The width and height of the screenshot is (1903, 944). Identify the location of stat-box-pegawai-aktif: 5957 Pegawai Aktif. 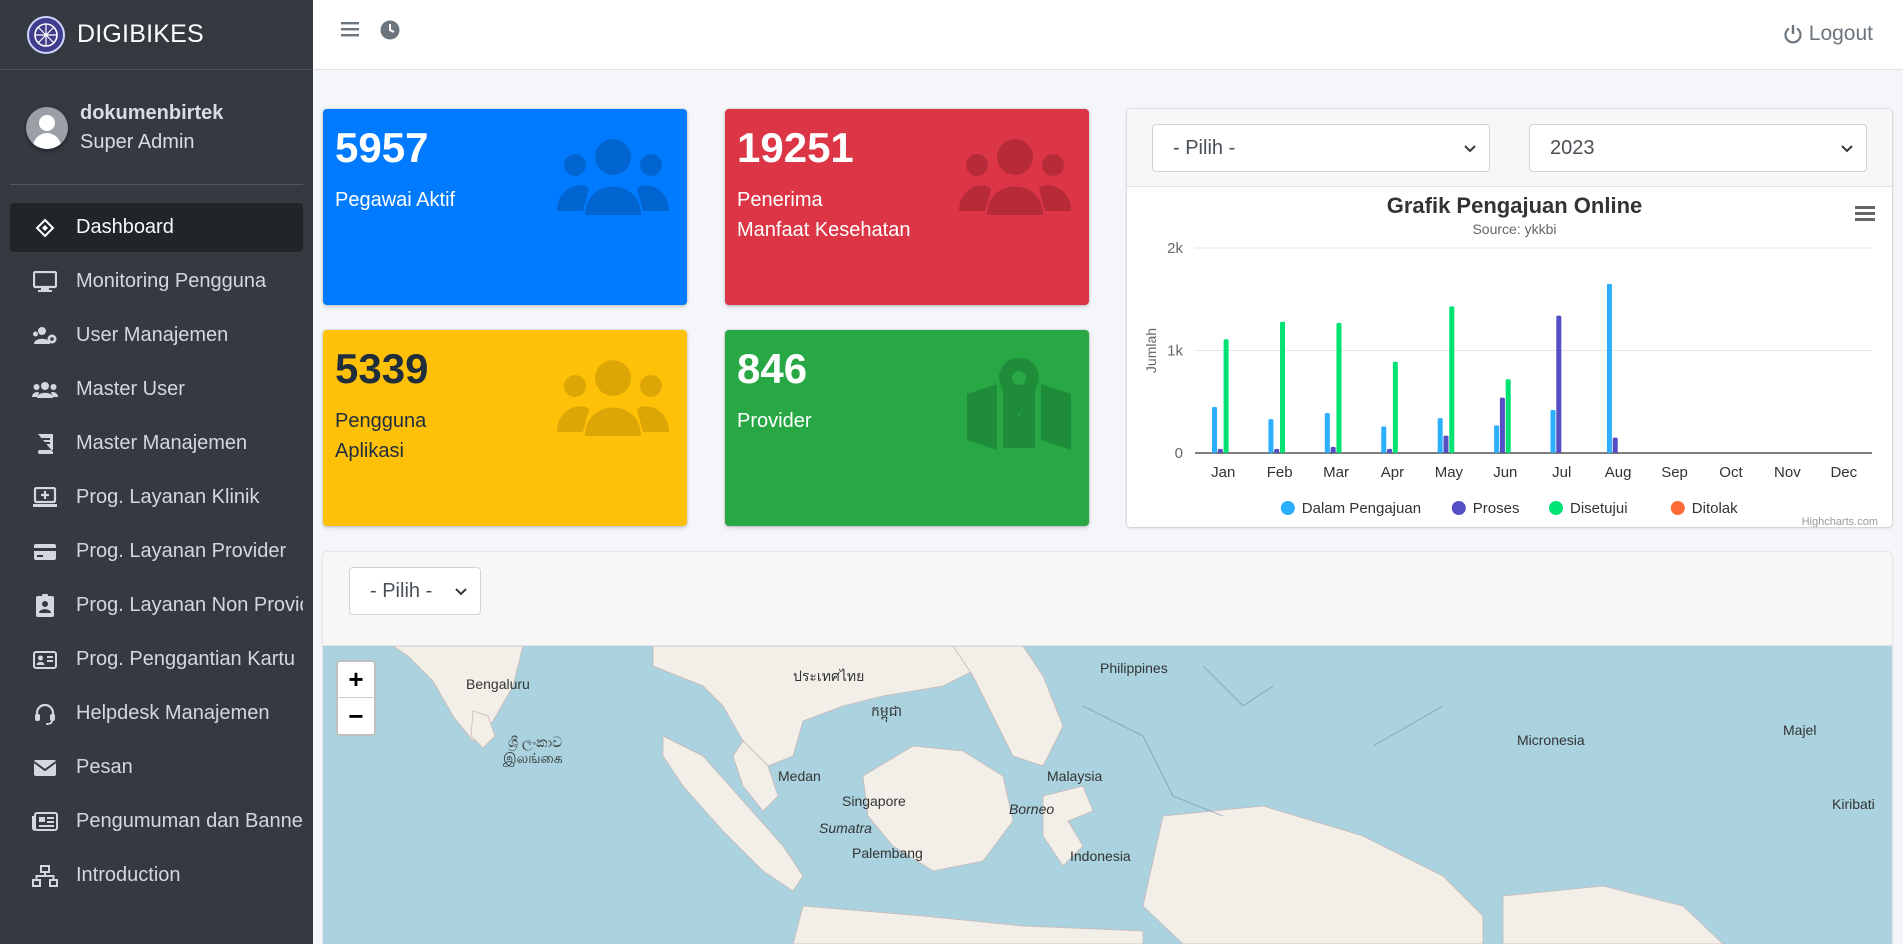
(505, 207).